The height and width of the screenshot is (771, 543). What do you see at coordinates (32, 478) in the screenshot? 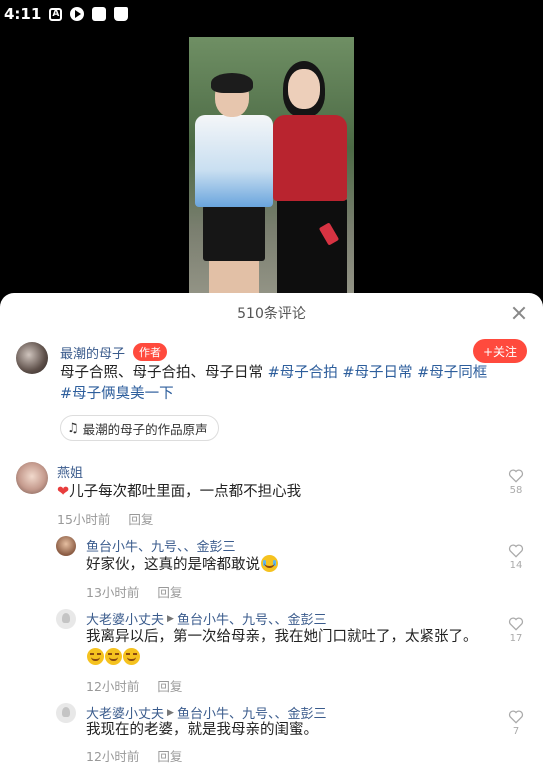
I see `commenter-avatar` at bounding box center [32, 478].